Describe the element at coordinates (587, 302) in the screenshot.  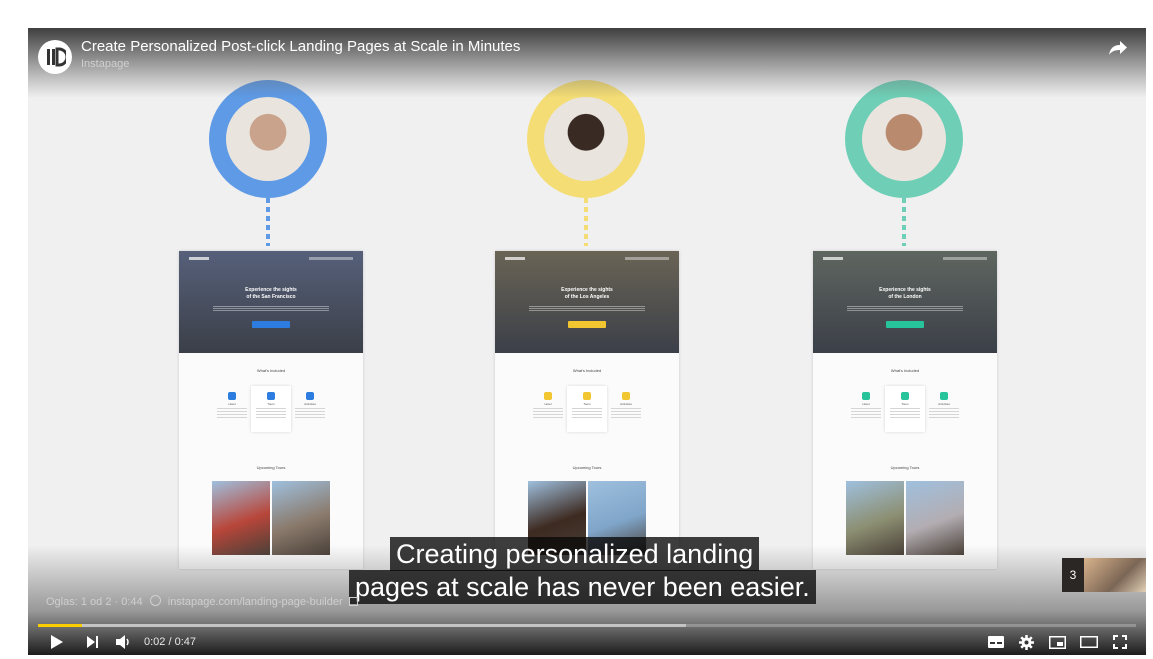
I see `lp-hero: Experience the sights of the Los Angeles` at that location.